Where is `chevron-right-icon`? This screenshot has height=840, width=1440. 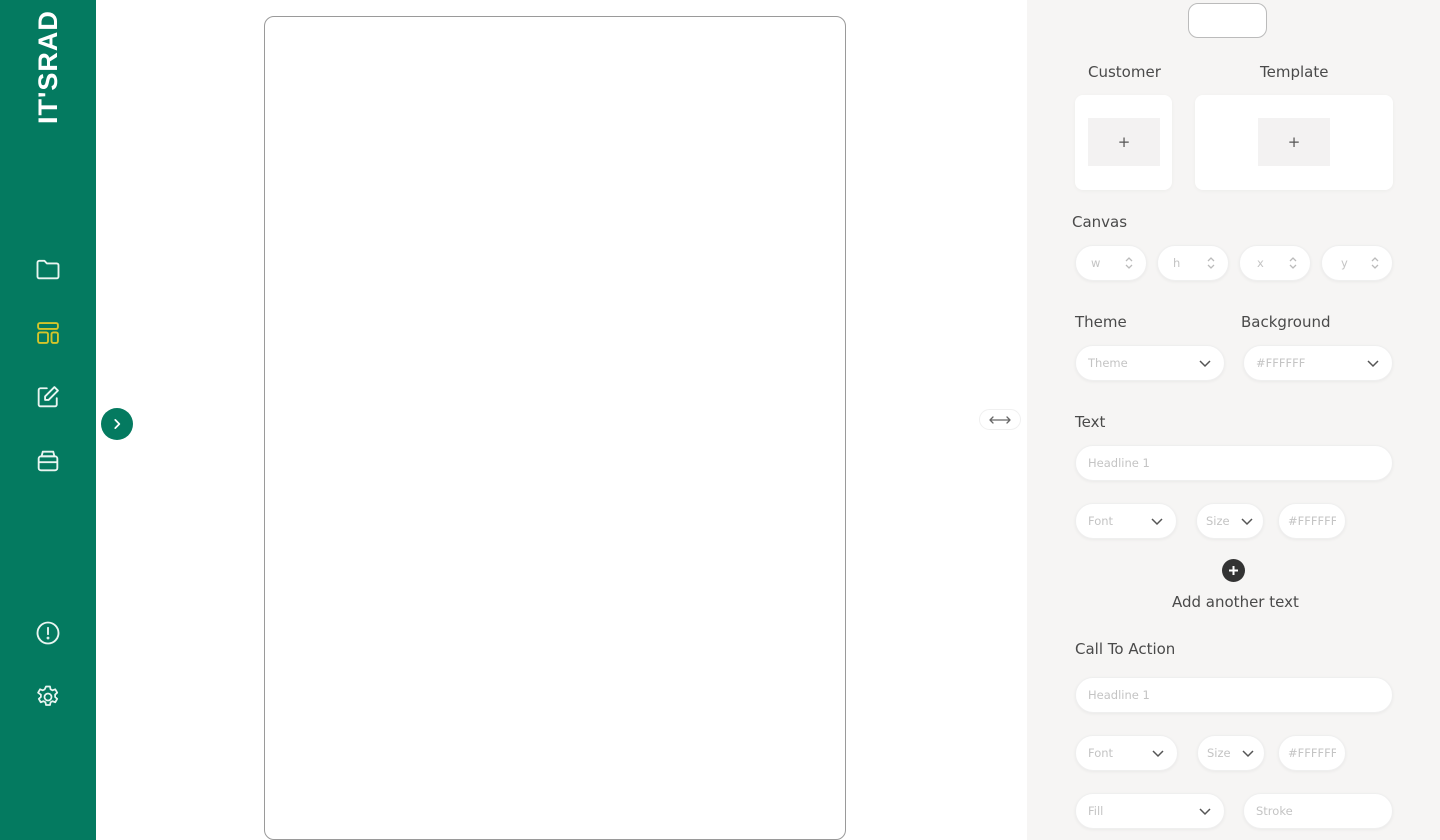 chevron-right-icon is located at coordinates (117, 424).